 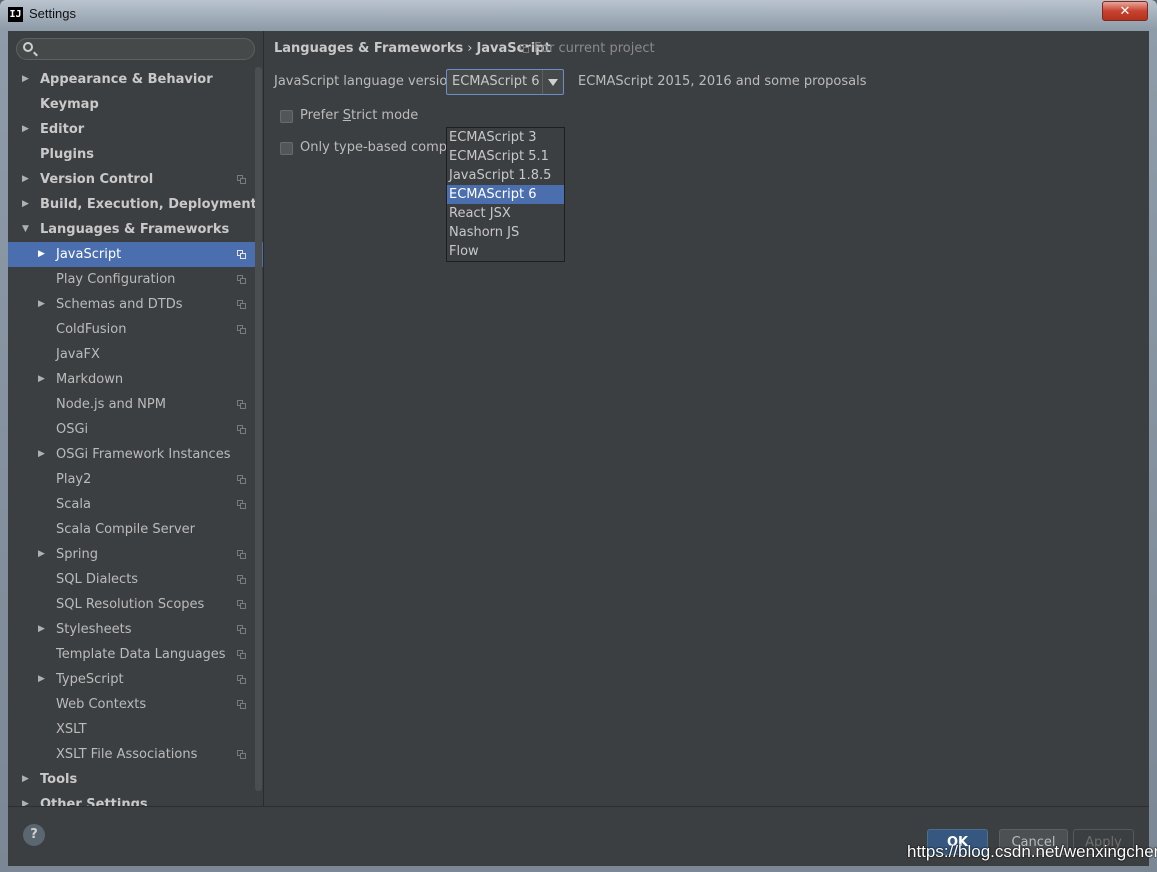 What do you see at coordinates (28, 47) in the screenshot?
I see `search-icon` at bounding box center [28, 47].